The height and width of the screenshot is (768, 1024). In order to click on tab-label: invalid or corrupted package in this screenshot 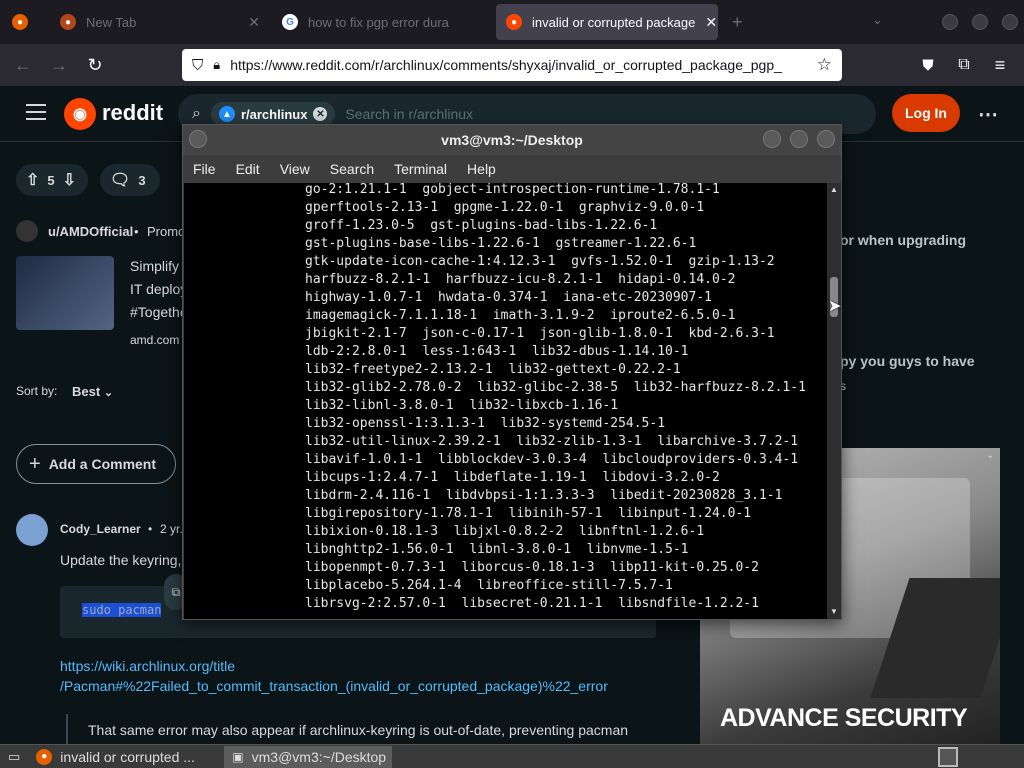, I will do `click(614, 22)`.